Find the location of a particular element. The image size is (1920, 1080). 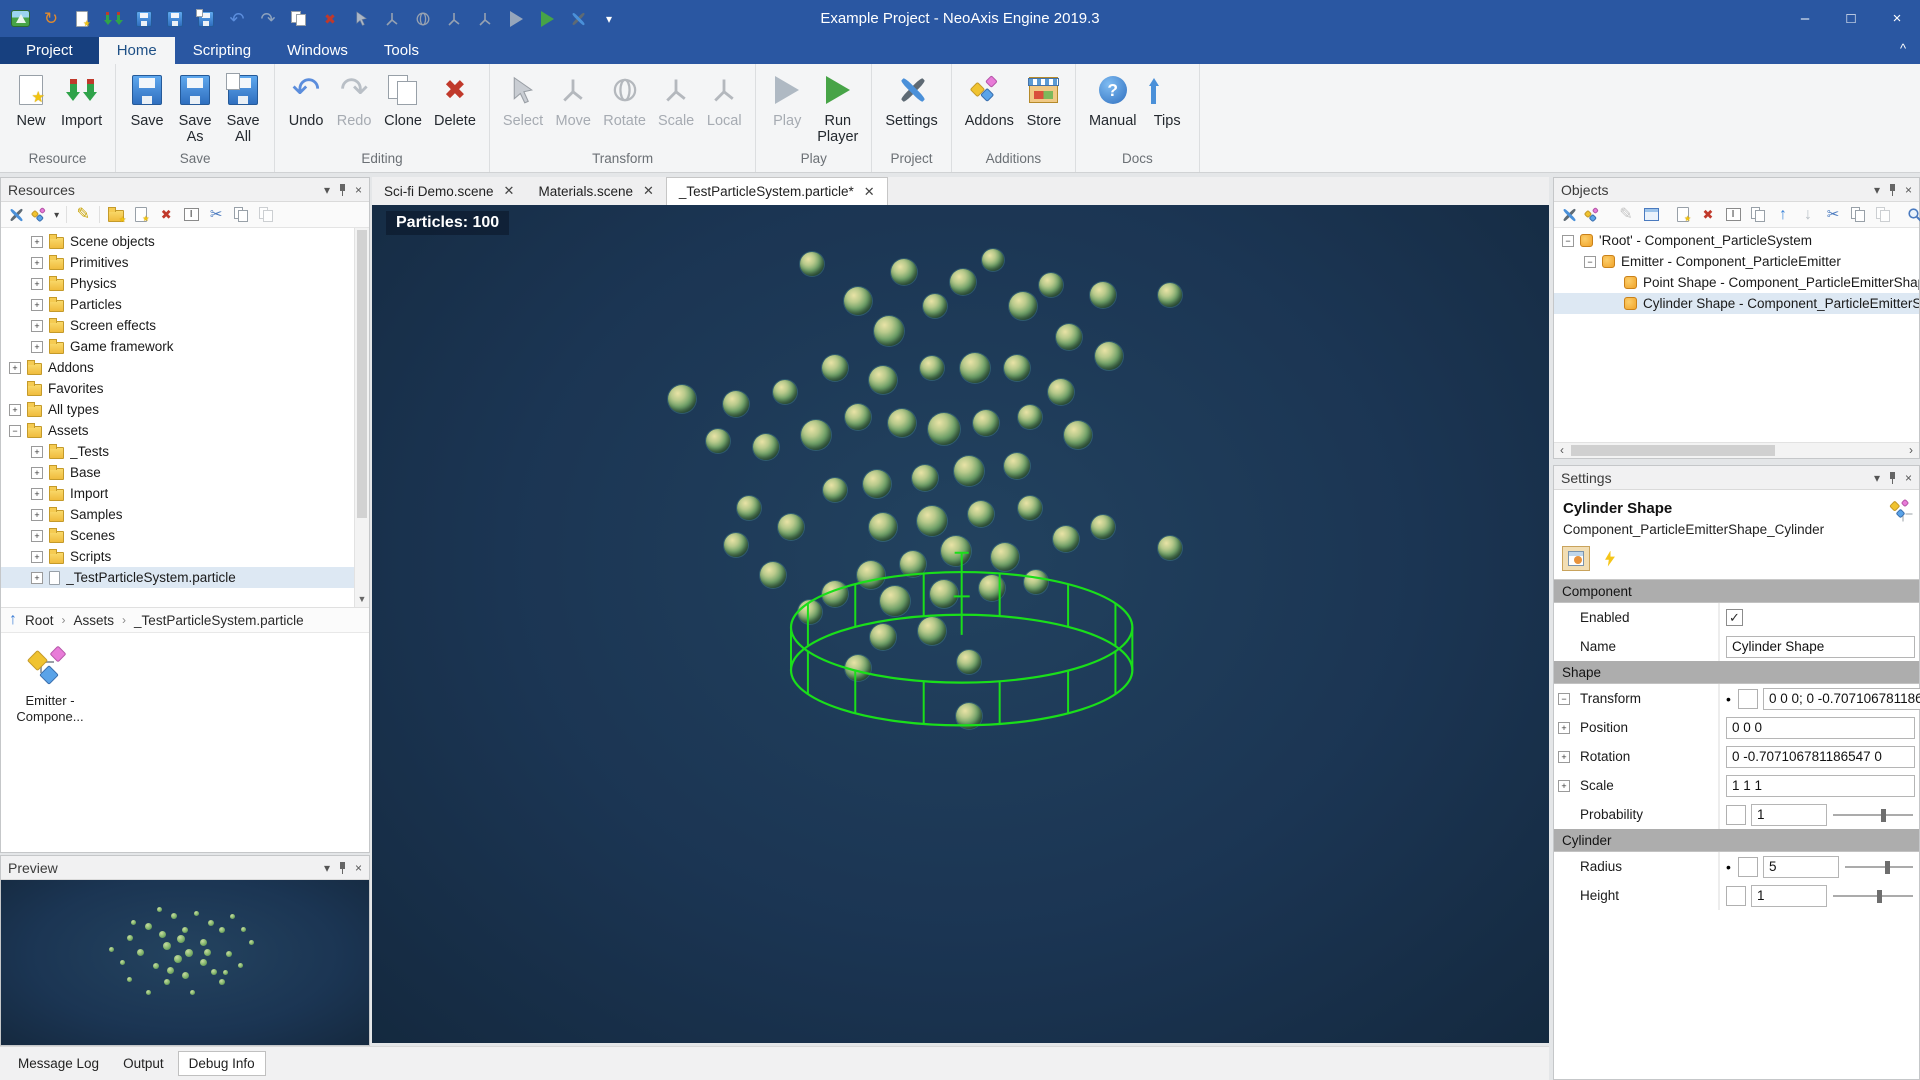

tree-item: + Addons is located at coordinates (185, 367).